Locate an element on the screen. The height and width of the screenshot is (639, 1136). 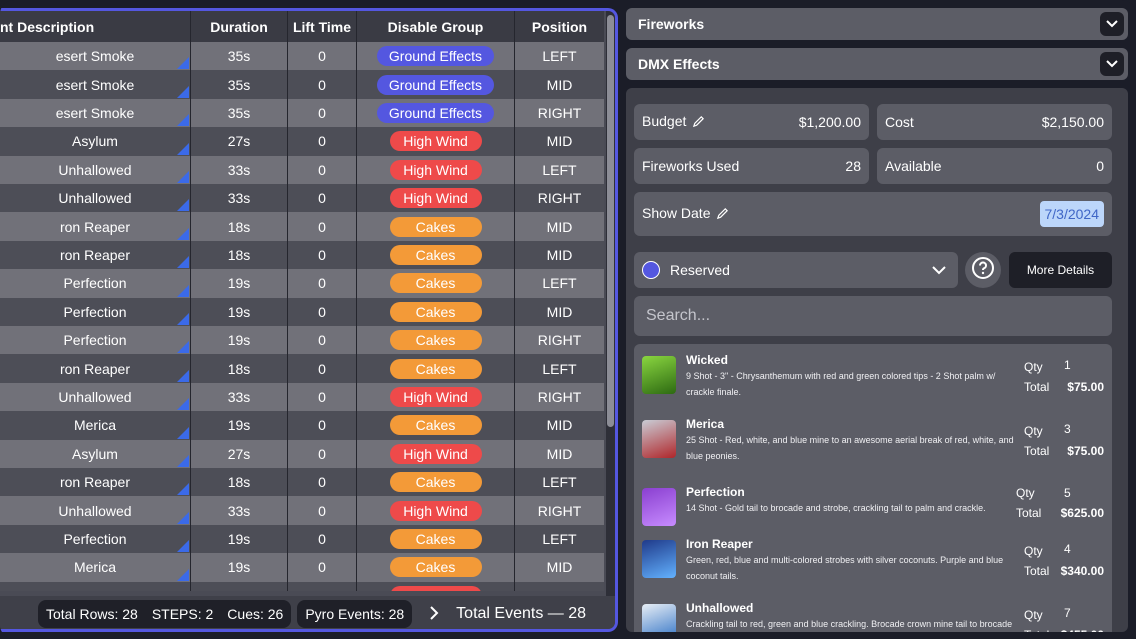
col-description: nt Description is located at coordinates (95, 26).